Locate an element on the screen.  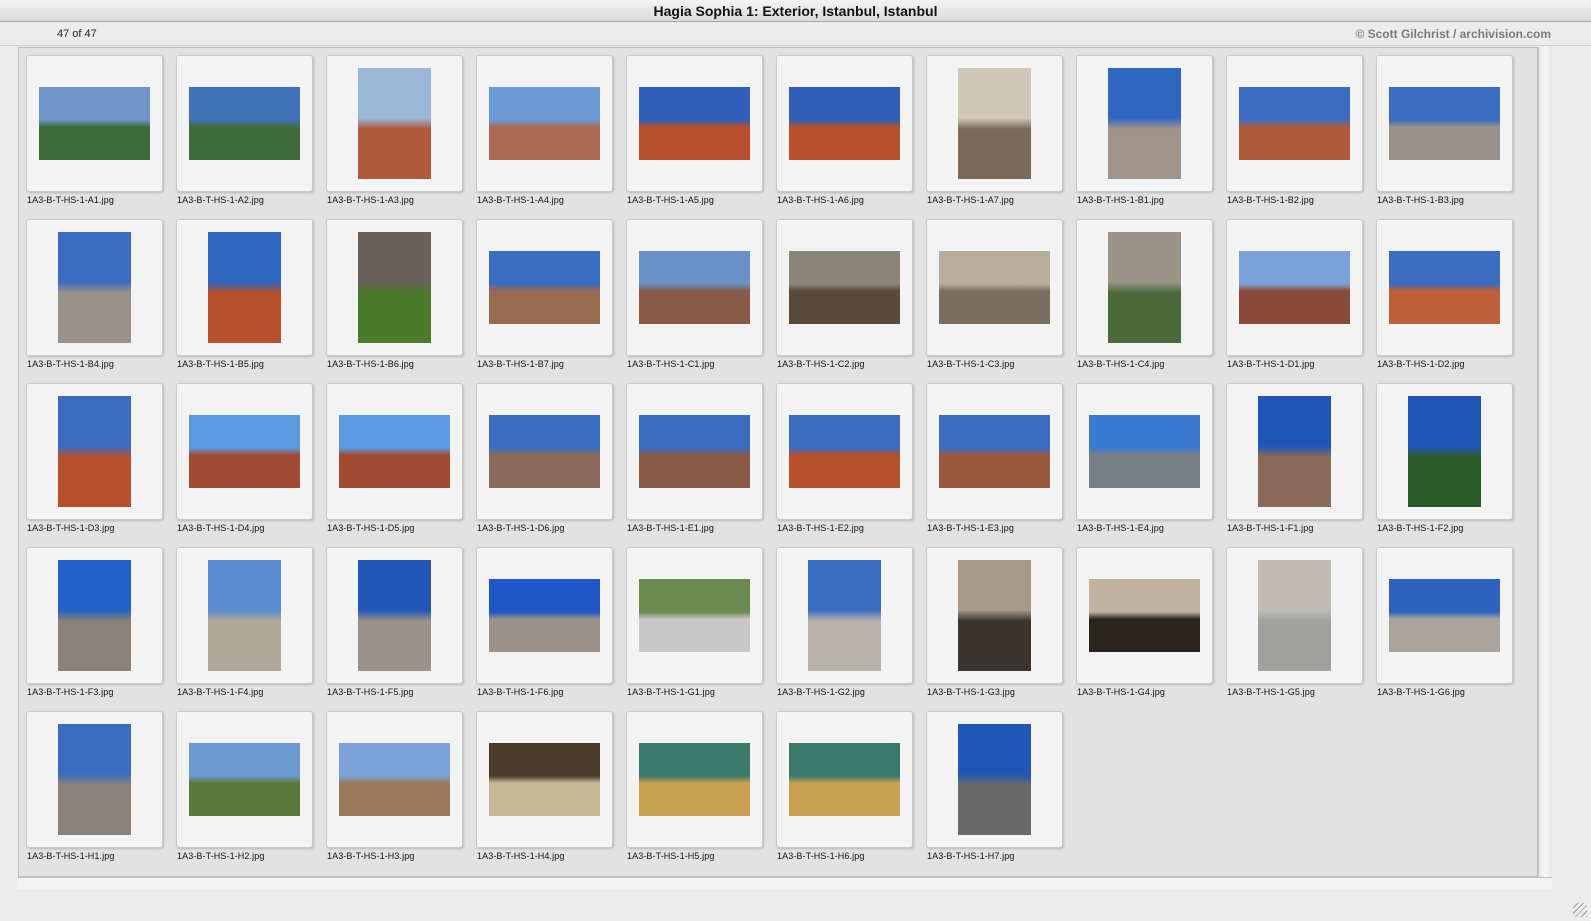
thumbnail-item: 1A3-B-T-HS-1-F6.jpg is located at coordinates (541, 619).